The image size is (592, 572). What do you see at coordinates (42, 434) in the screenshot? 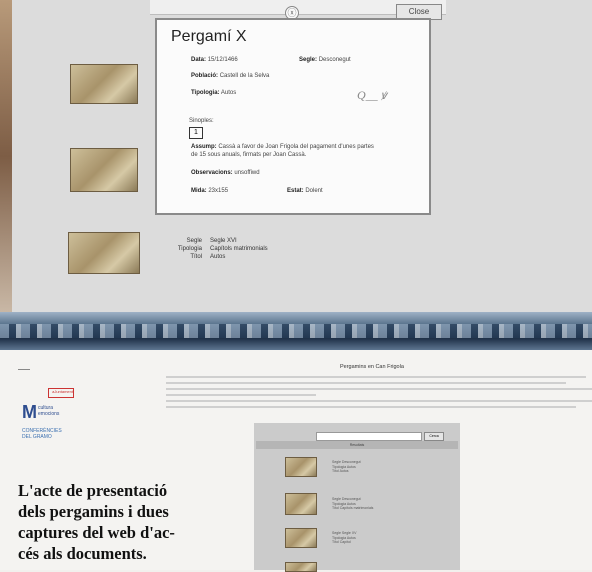
I see `conference-logo: CONFERÈNCIES DEL GRAMO` at bounding box center [42, 434].